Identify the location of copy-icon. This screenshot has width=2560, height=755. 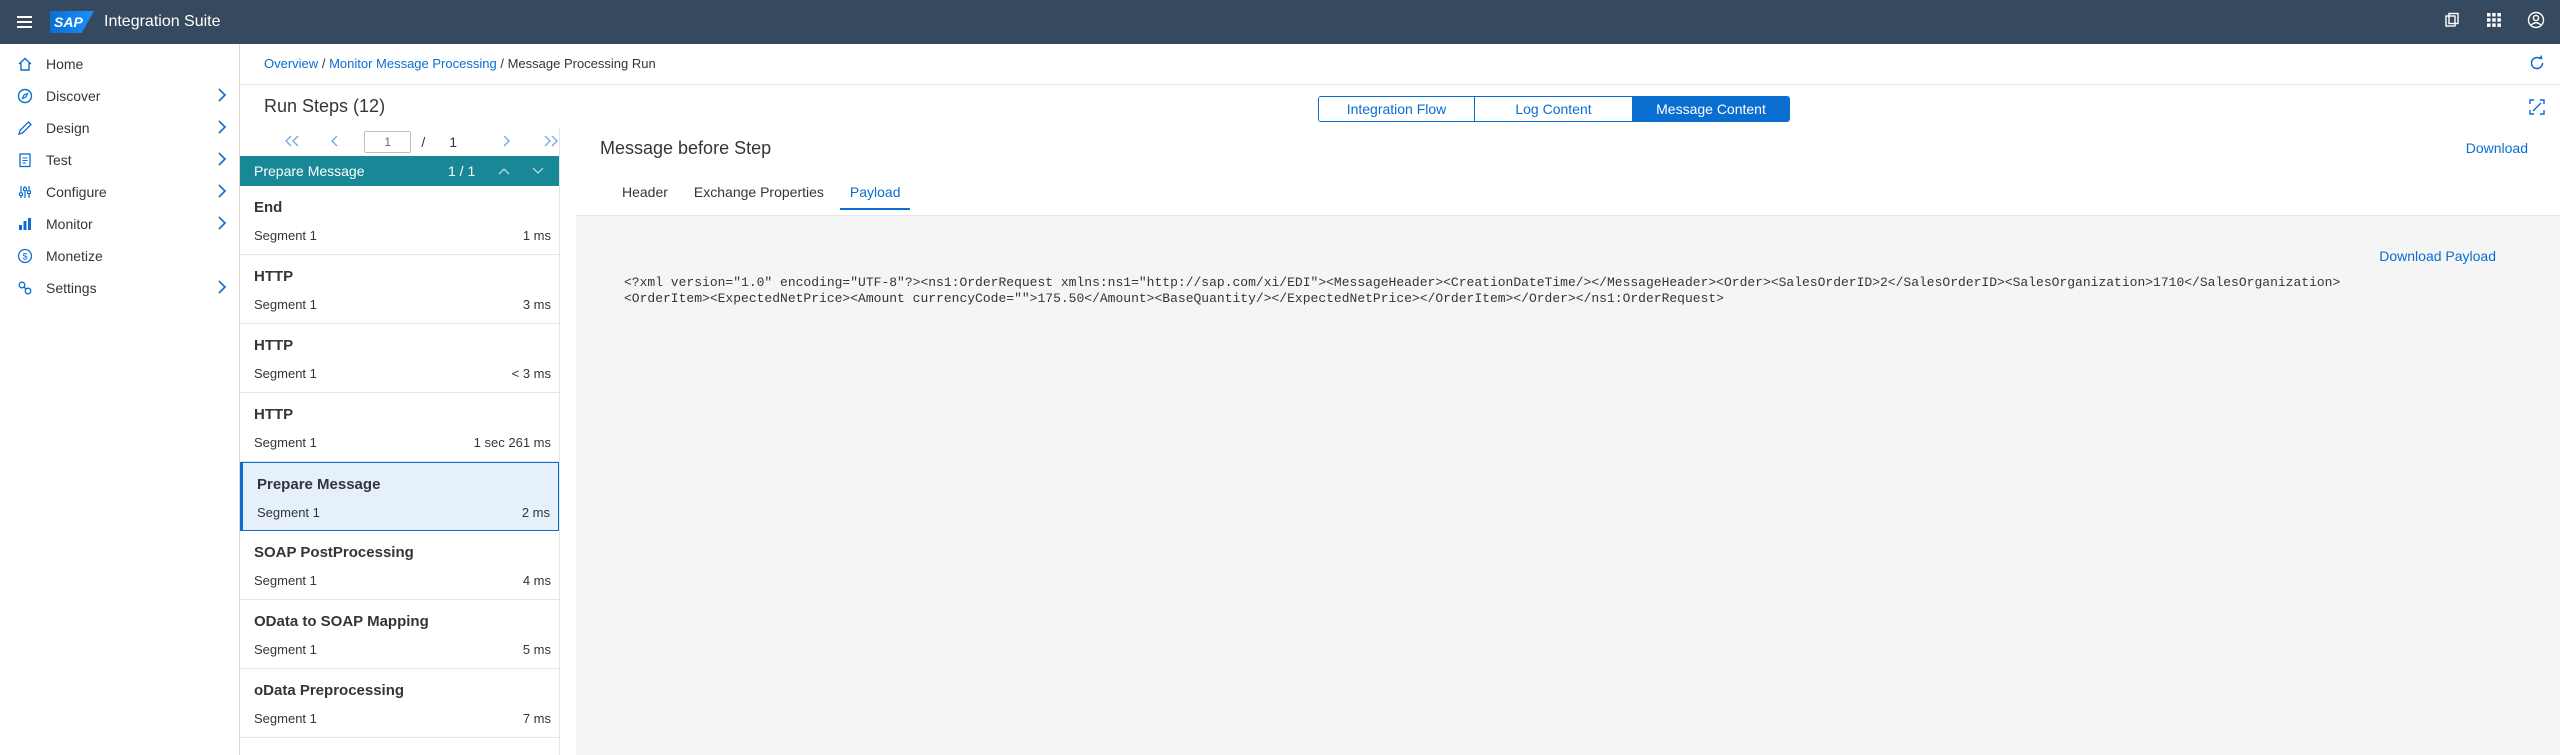
(2452, 20).